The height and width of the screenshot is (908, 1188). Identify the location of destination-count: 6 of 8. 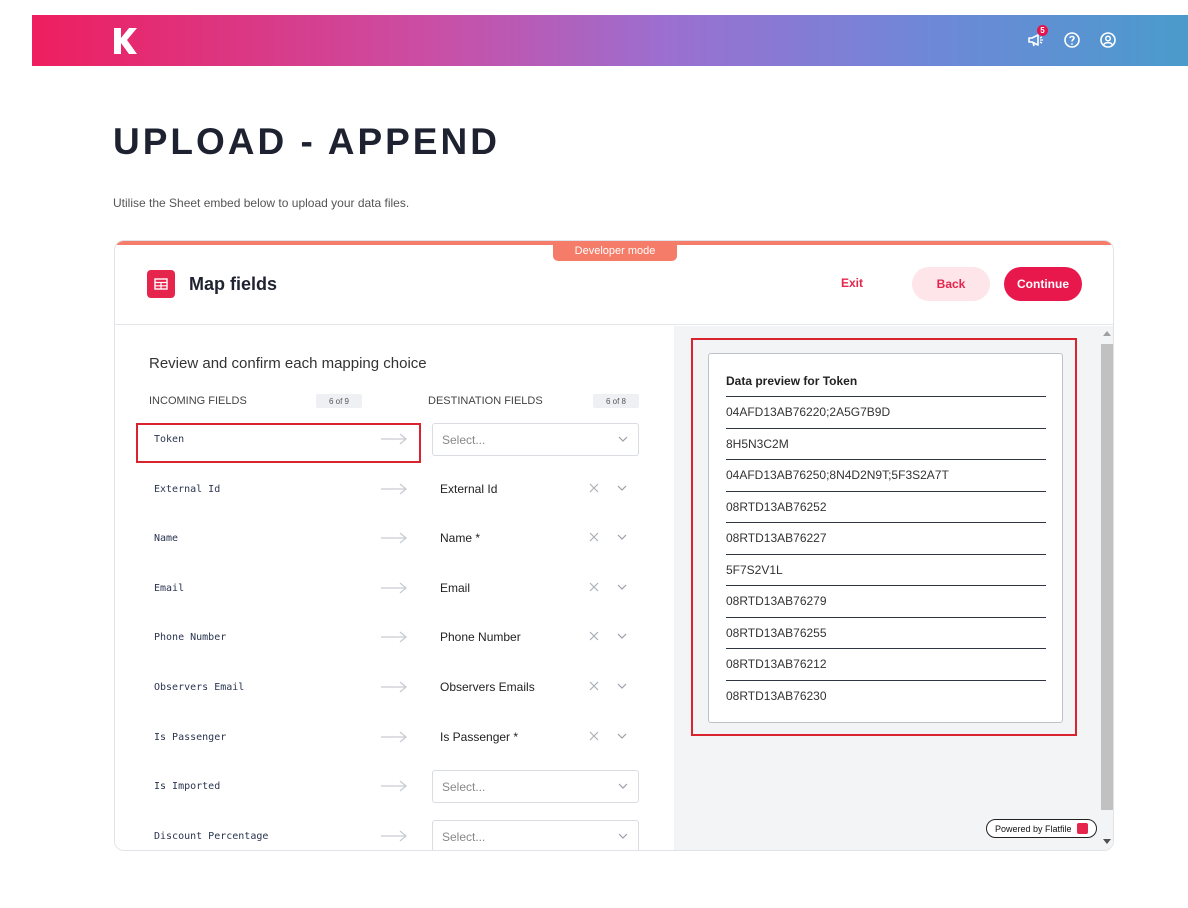
(616, 401).